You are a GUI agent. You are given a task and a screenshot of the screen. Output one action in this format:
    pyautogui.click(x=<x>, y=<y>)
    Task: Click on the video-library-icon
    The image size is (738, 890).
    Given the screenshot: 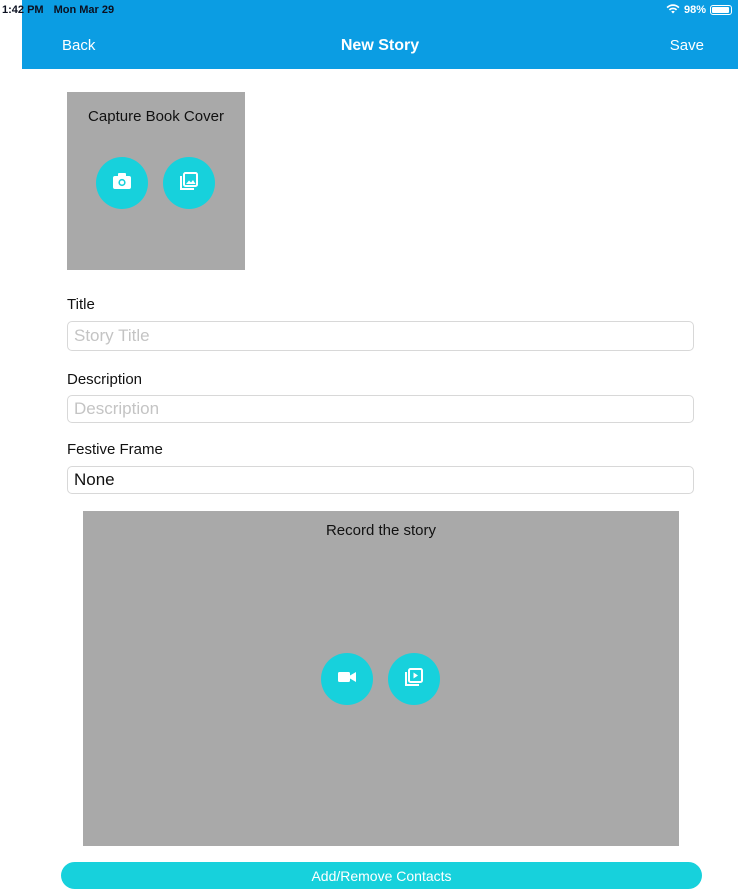 What is the action you would take?
    pyautogui.click(x=414, y=679)
    